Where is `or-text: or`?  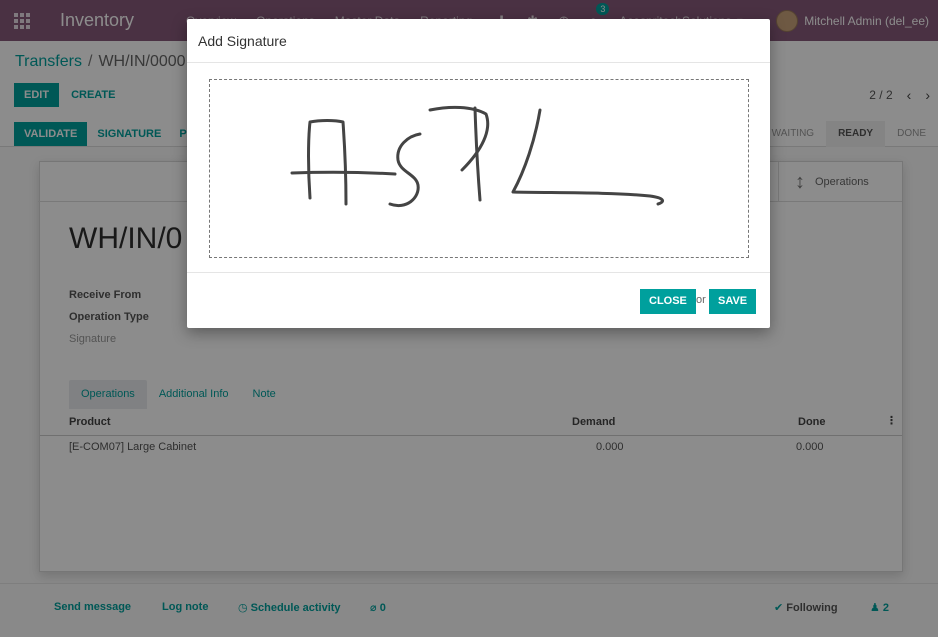
or-text: or is located at coordinates (701, 300).